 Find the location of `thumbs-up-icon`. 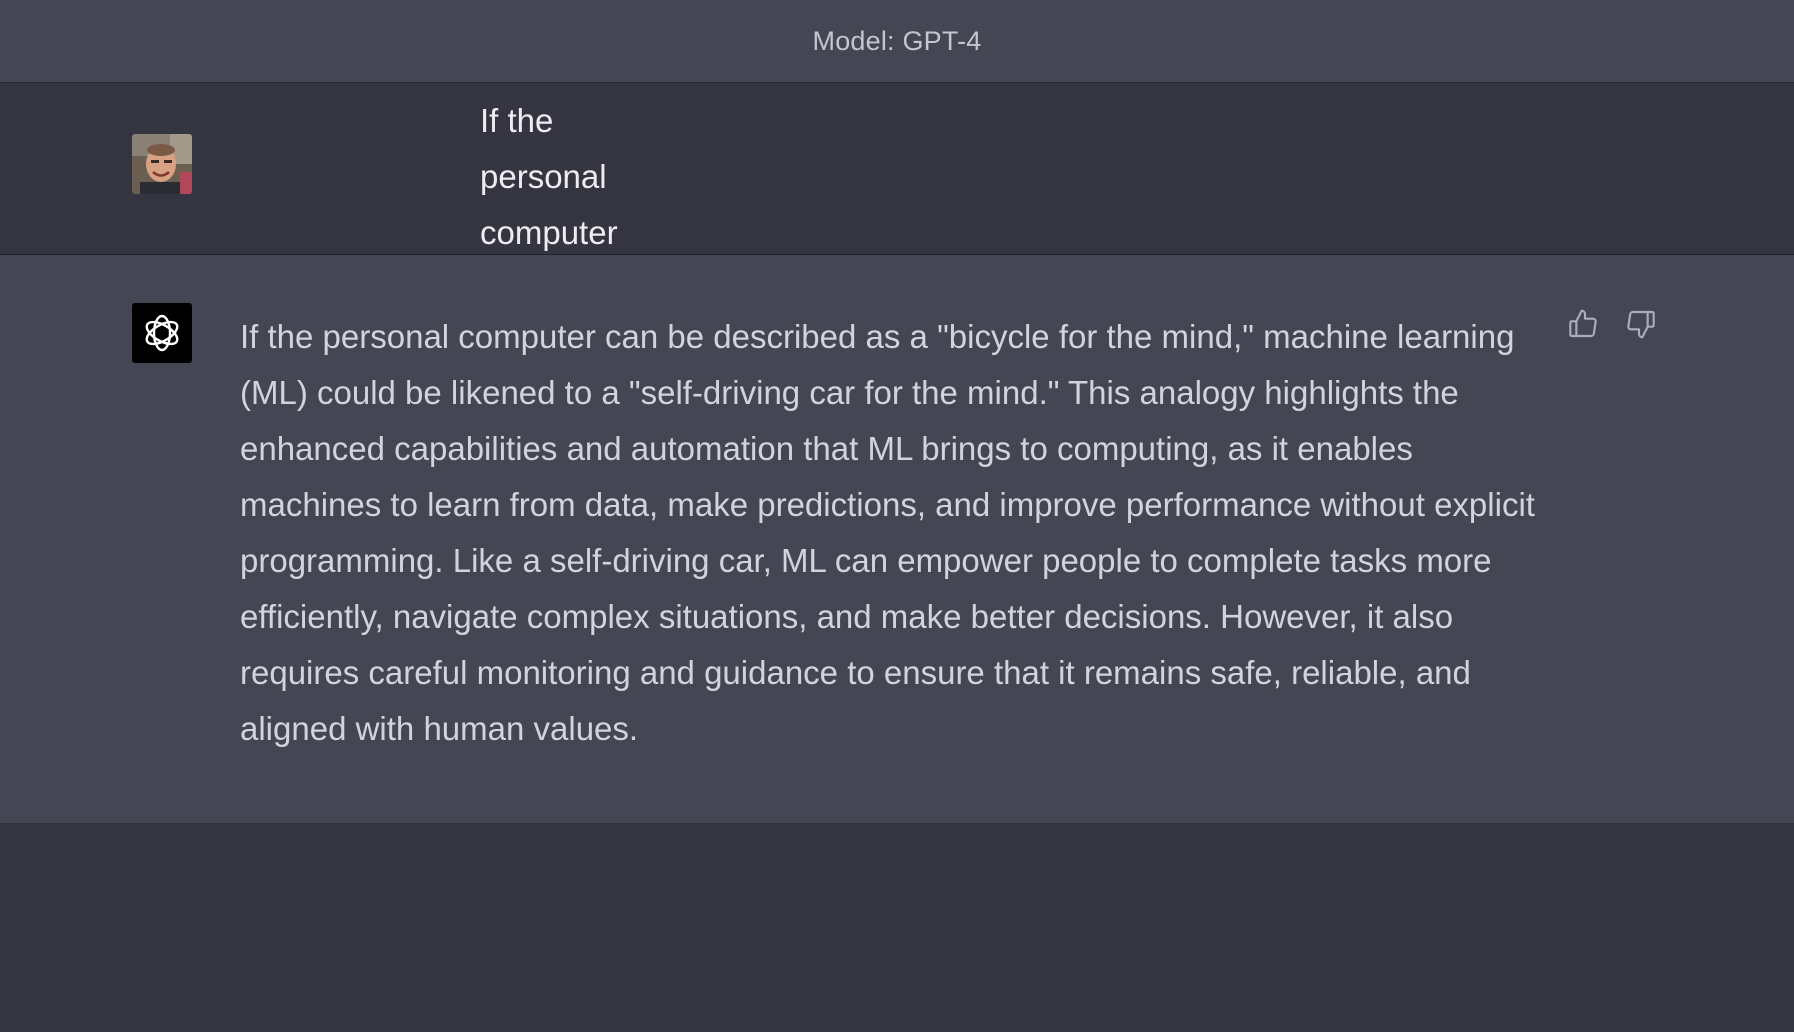

thumbs-up-icon is located at coordinates (1583, 323).